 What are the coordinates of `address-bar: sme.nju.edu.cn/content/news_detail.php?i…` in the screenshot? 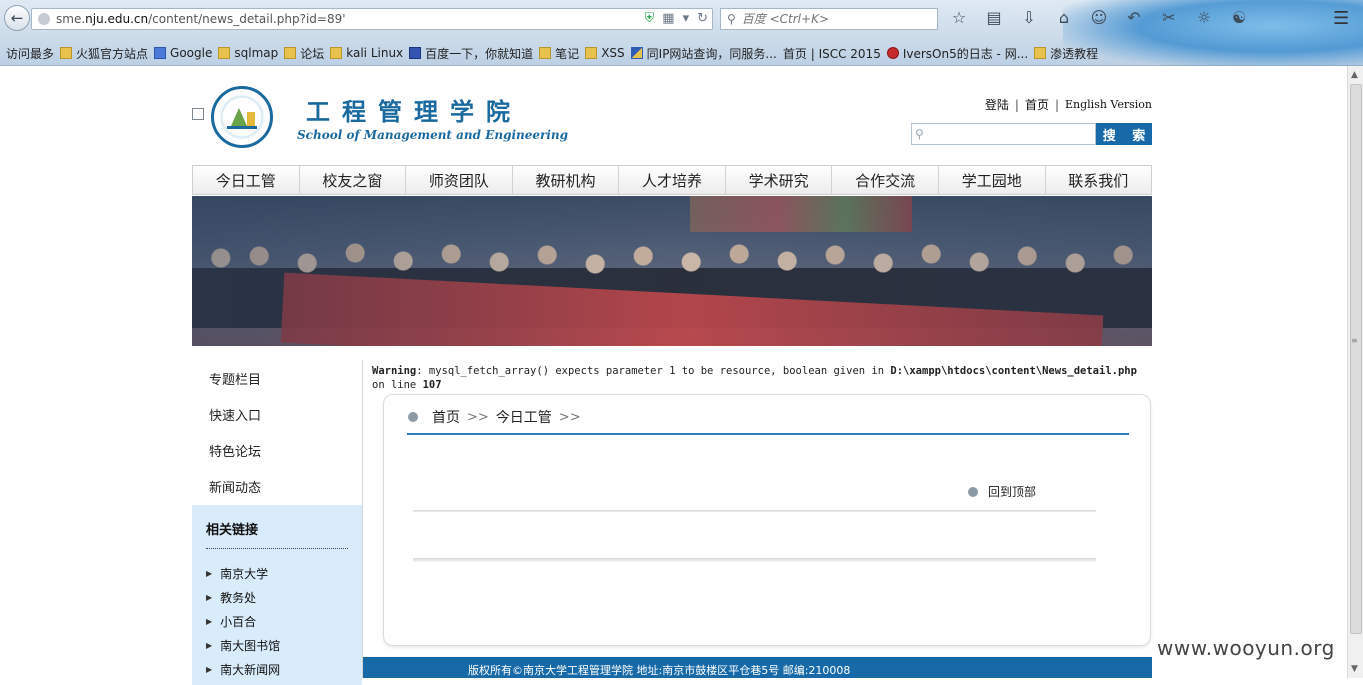 It's located at (372, 19).